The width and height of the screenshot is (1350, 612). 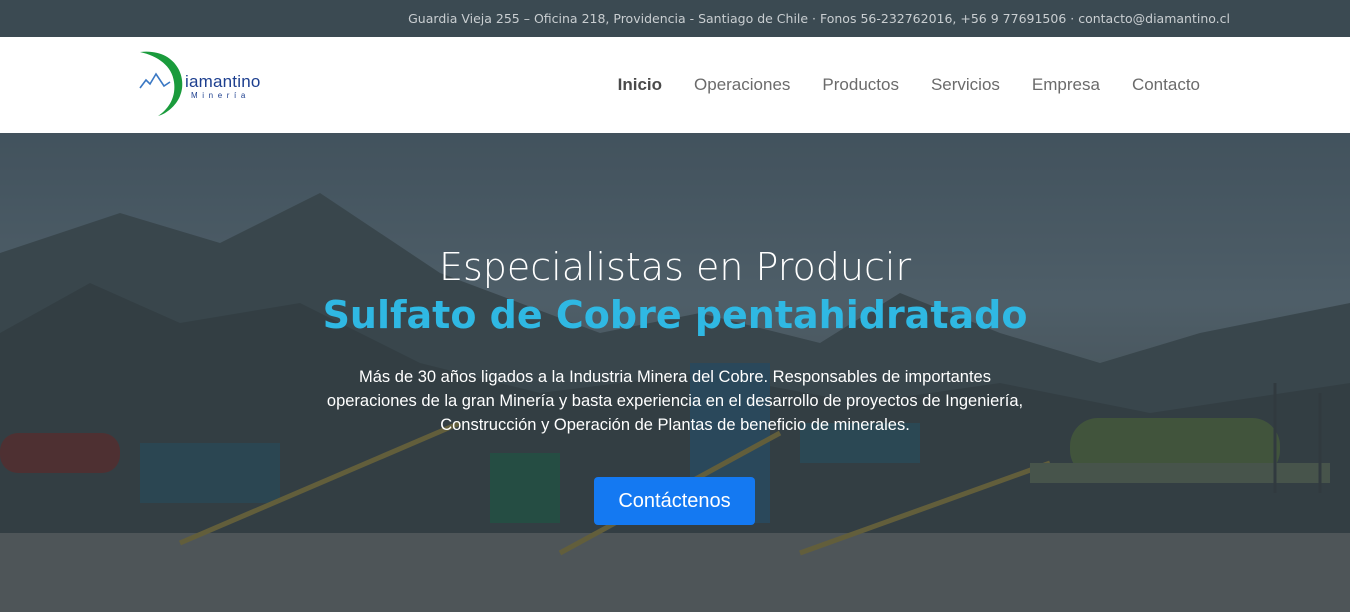 What do you see at coordinates (965, 85) in the screenshot?
I see `nav-item-servicios: Servicios` at bounding box center [965, 85].